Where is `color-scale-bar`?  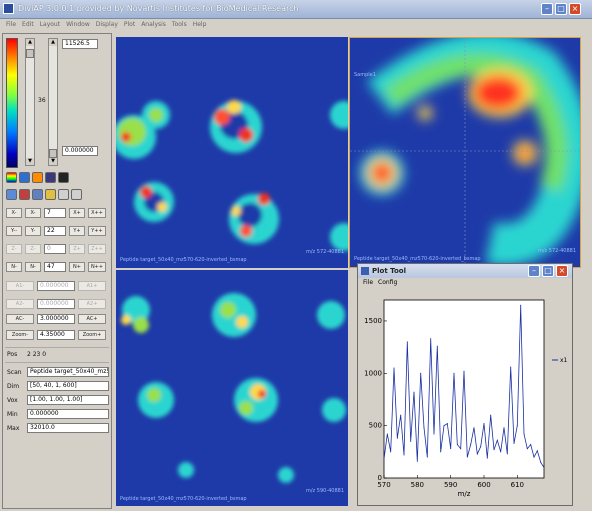
color-scale-bar is located at coordinates (12, 103).